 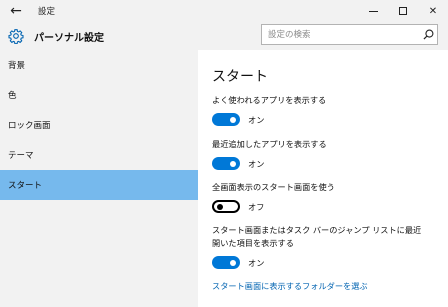 I want to click on search-input, so click(x=340, y=34).